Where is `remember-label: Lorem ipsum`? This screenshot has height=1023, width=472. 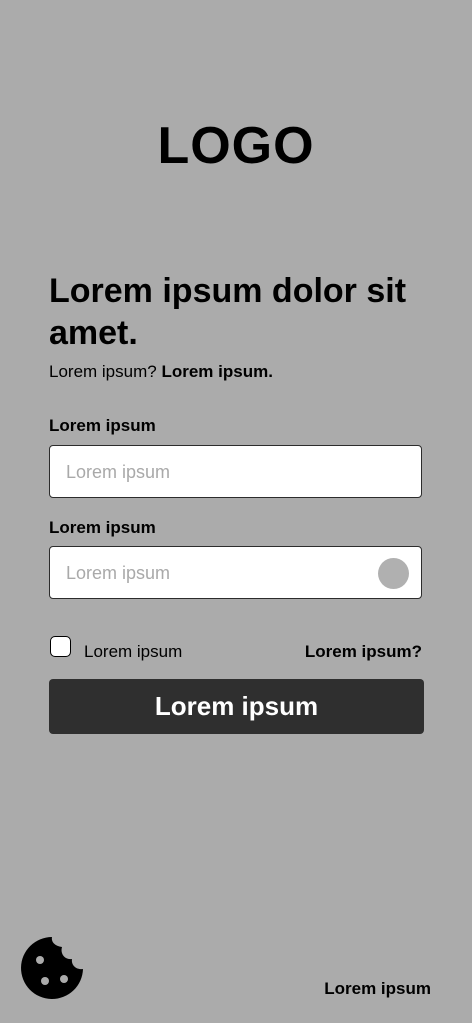
remember-label: Lorem ipsum is located at coordinates (133, 652).